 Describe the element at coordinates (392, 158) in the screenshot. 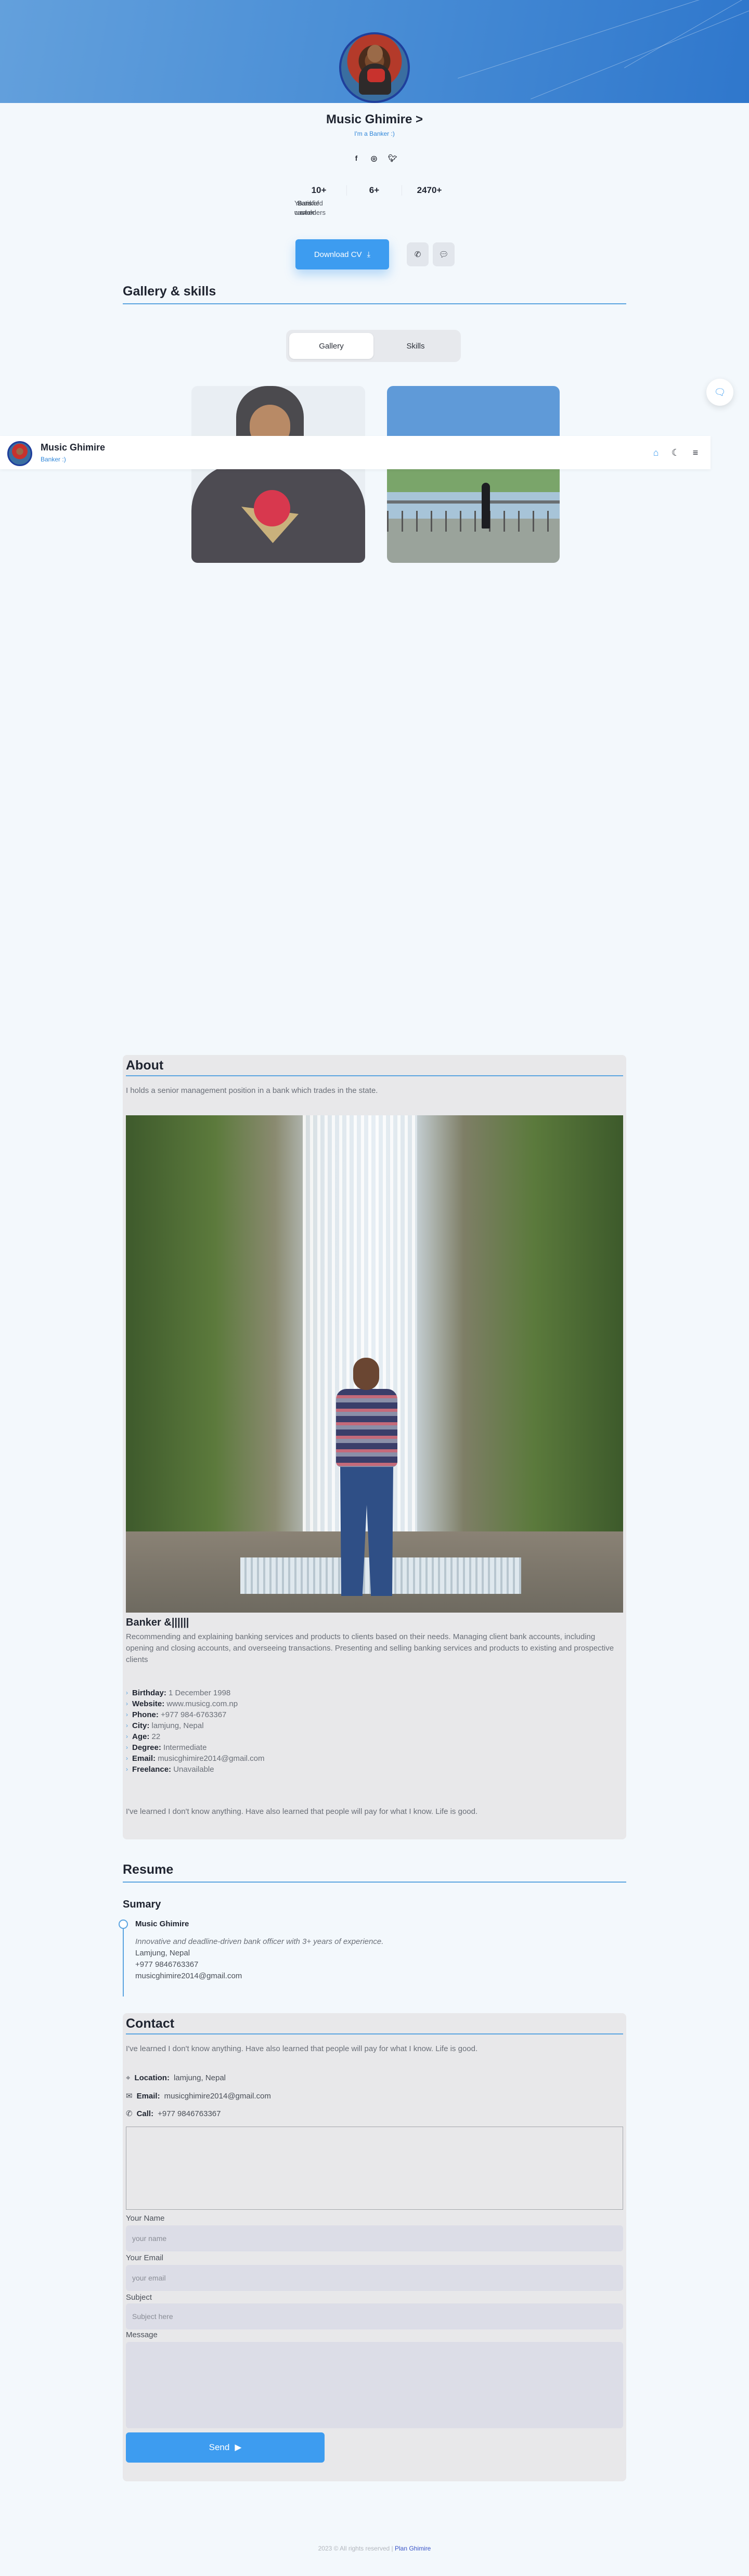

I see `twitter-icon: 🐦︎` at that location.